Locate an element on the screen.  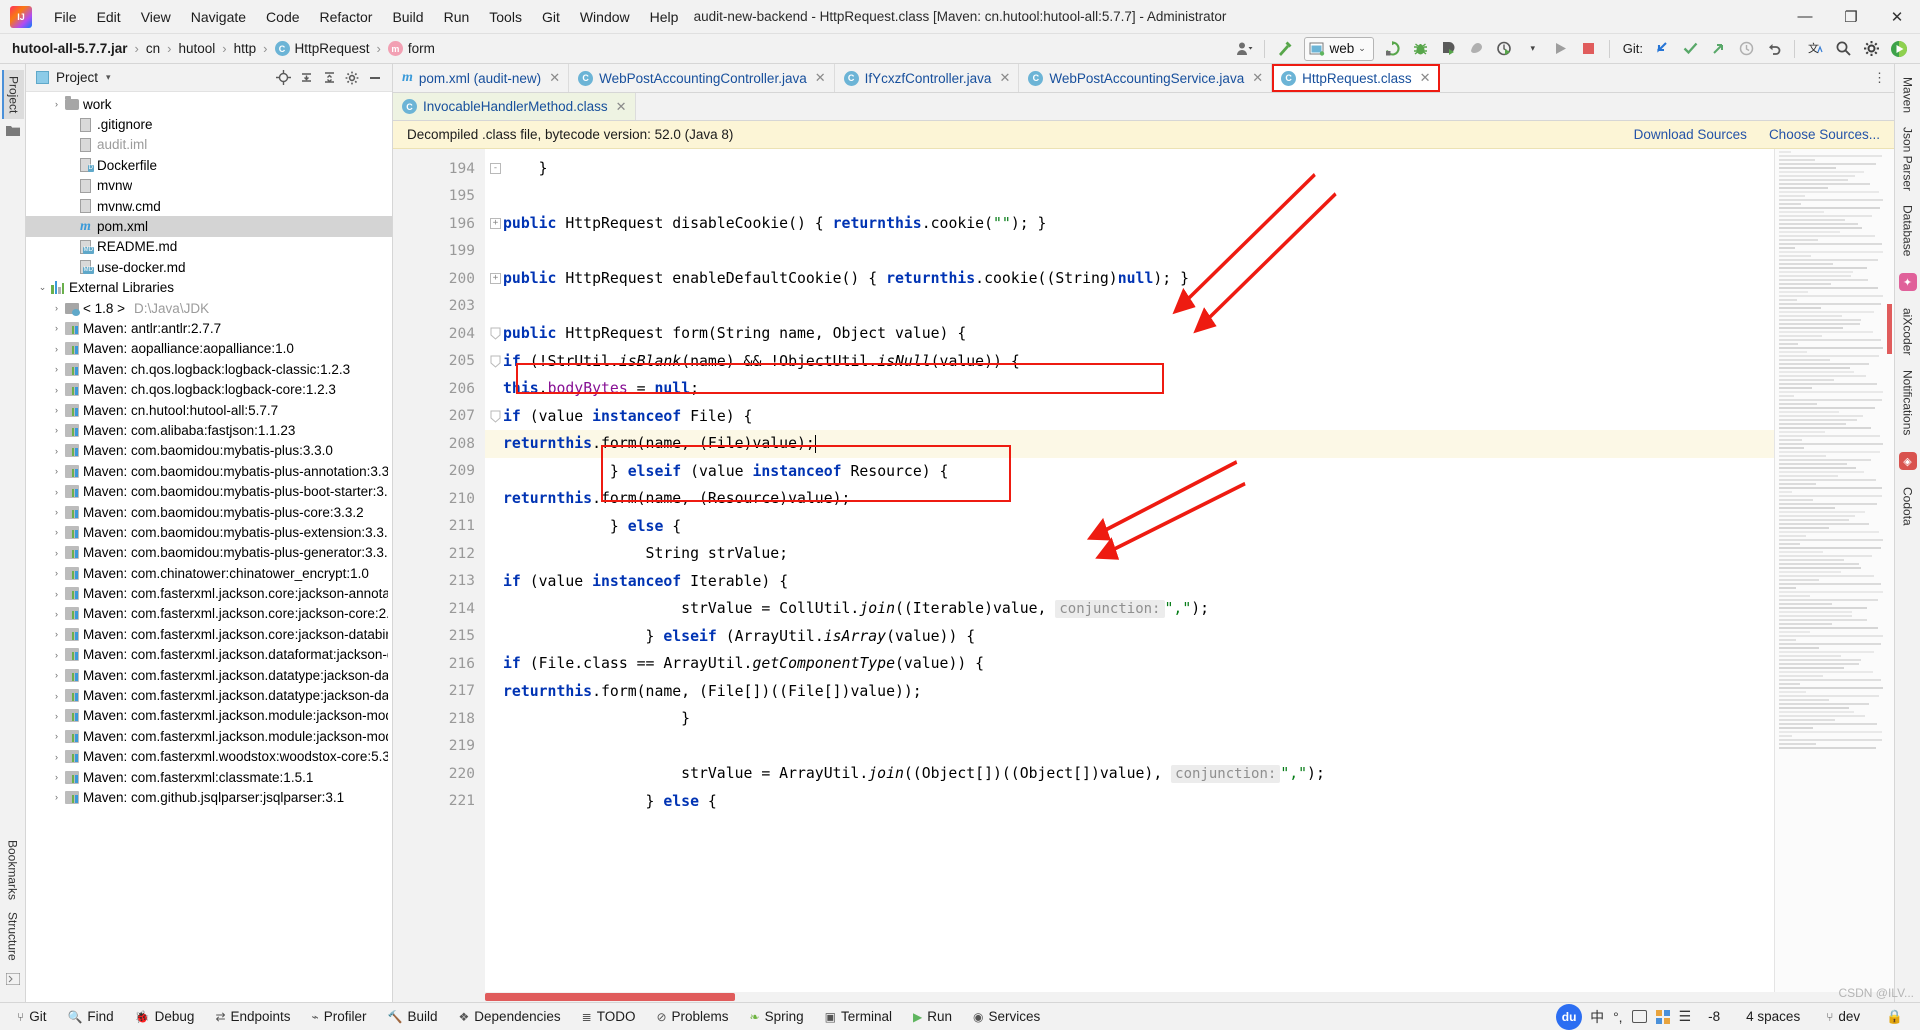
tree-node: › Maven: com.alibaba:fastjson:1.1.23 is located at coordinates (209, 430).